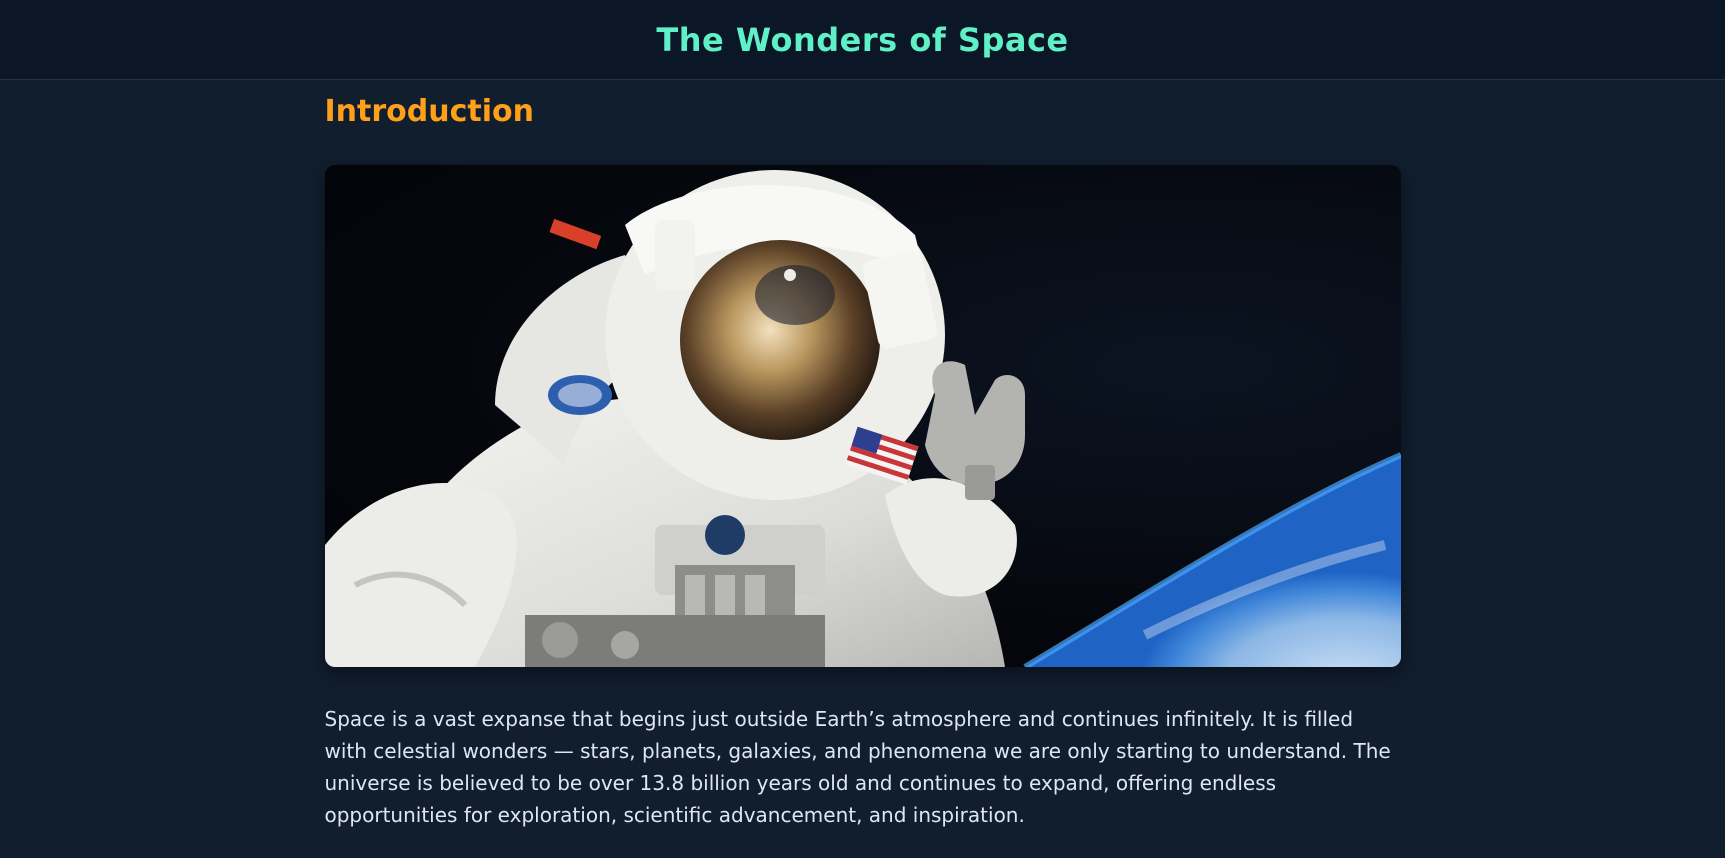 The height and width of the screenshot is (858, 1725). What do you see at coordinates (429, 111) in the screenshot?
I see `section-heading: Introduction` at bounding box center [429, 111].